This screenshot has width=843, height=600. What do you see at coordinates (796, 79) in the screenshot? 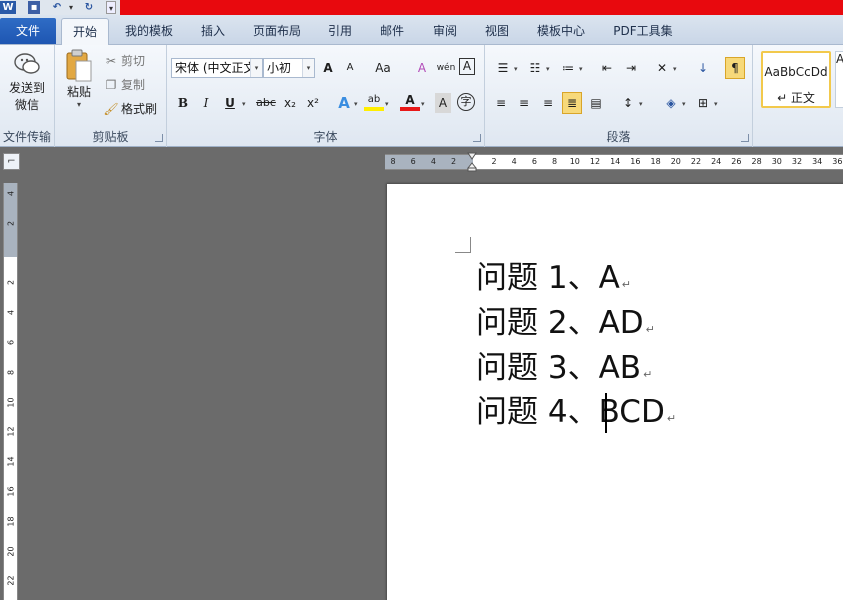
I see `style-normal: AaBbCcDd ↵ 正文` at bounding box center [796, 79].